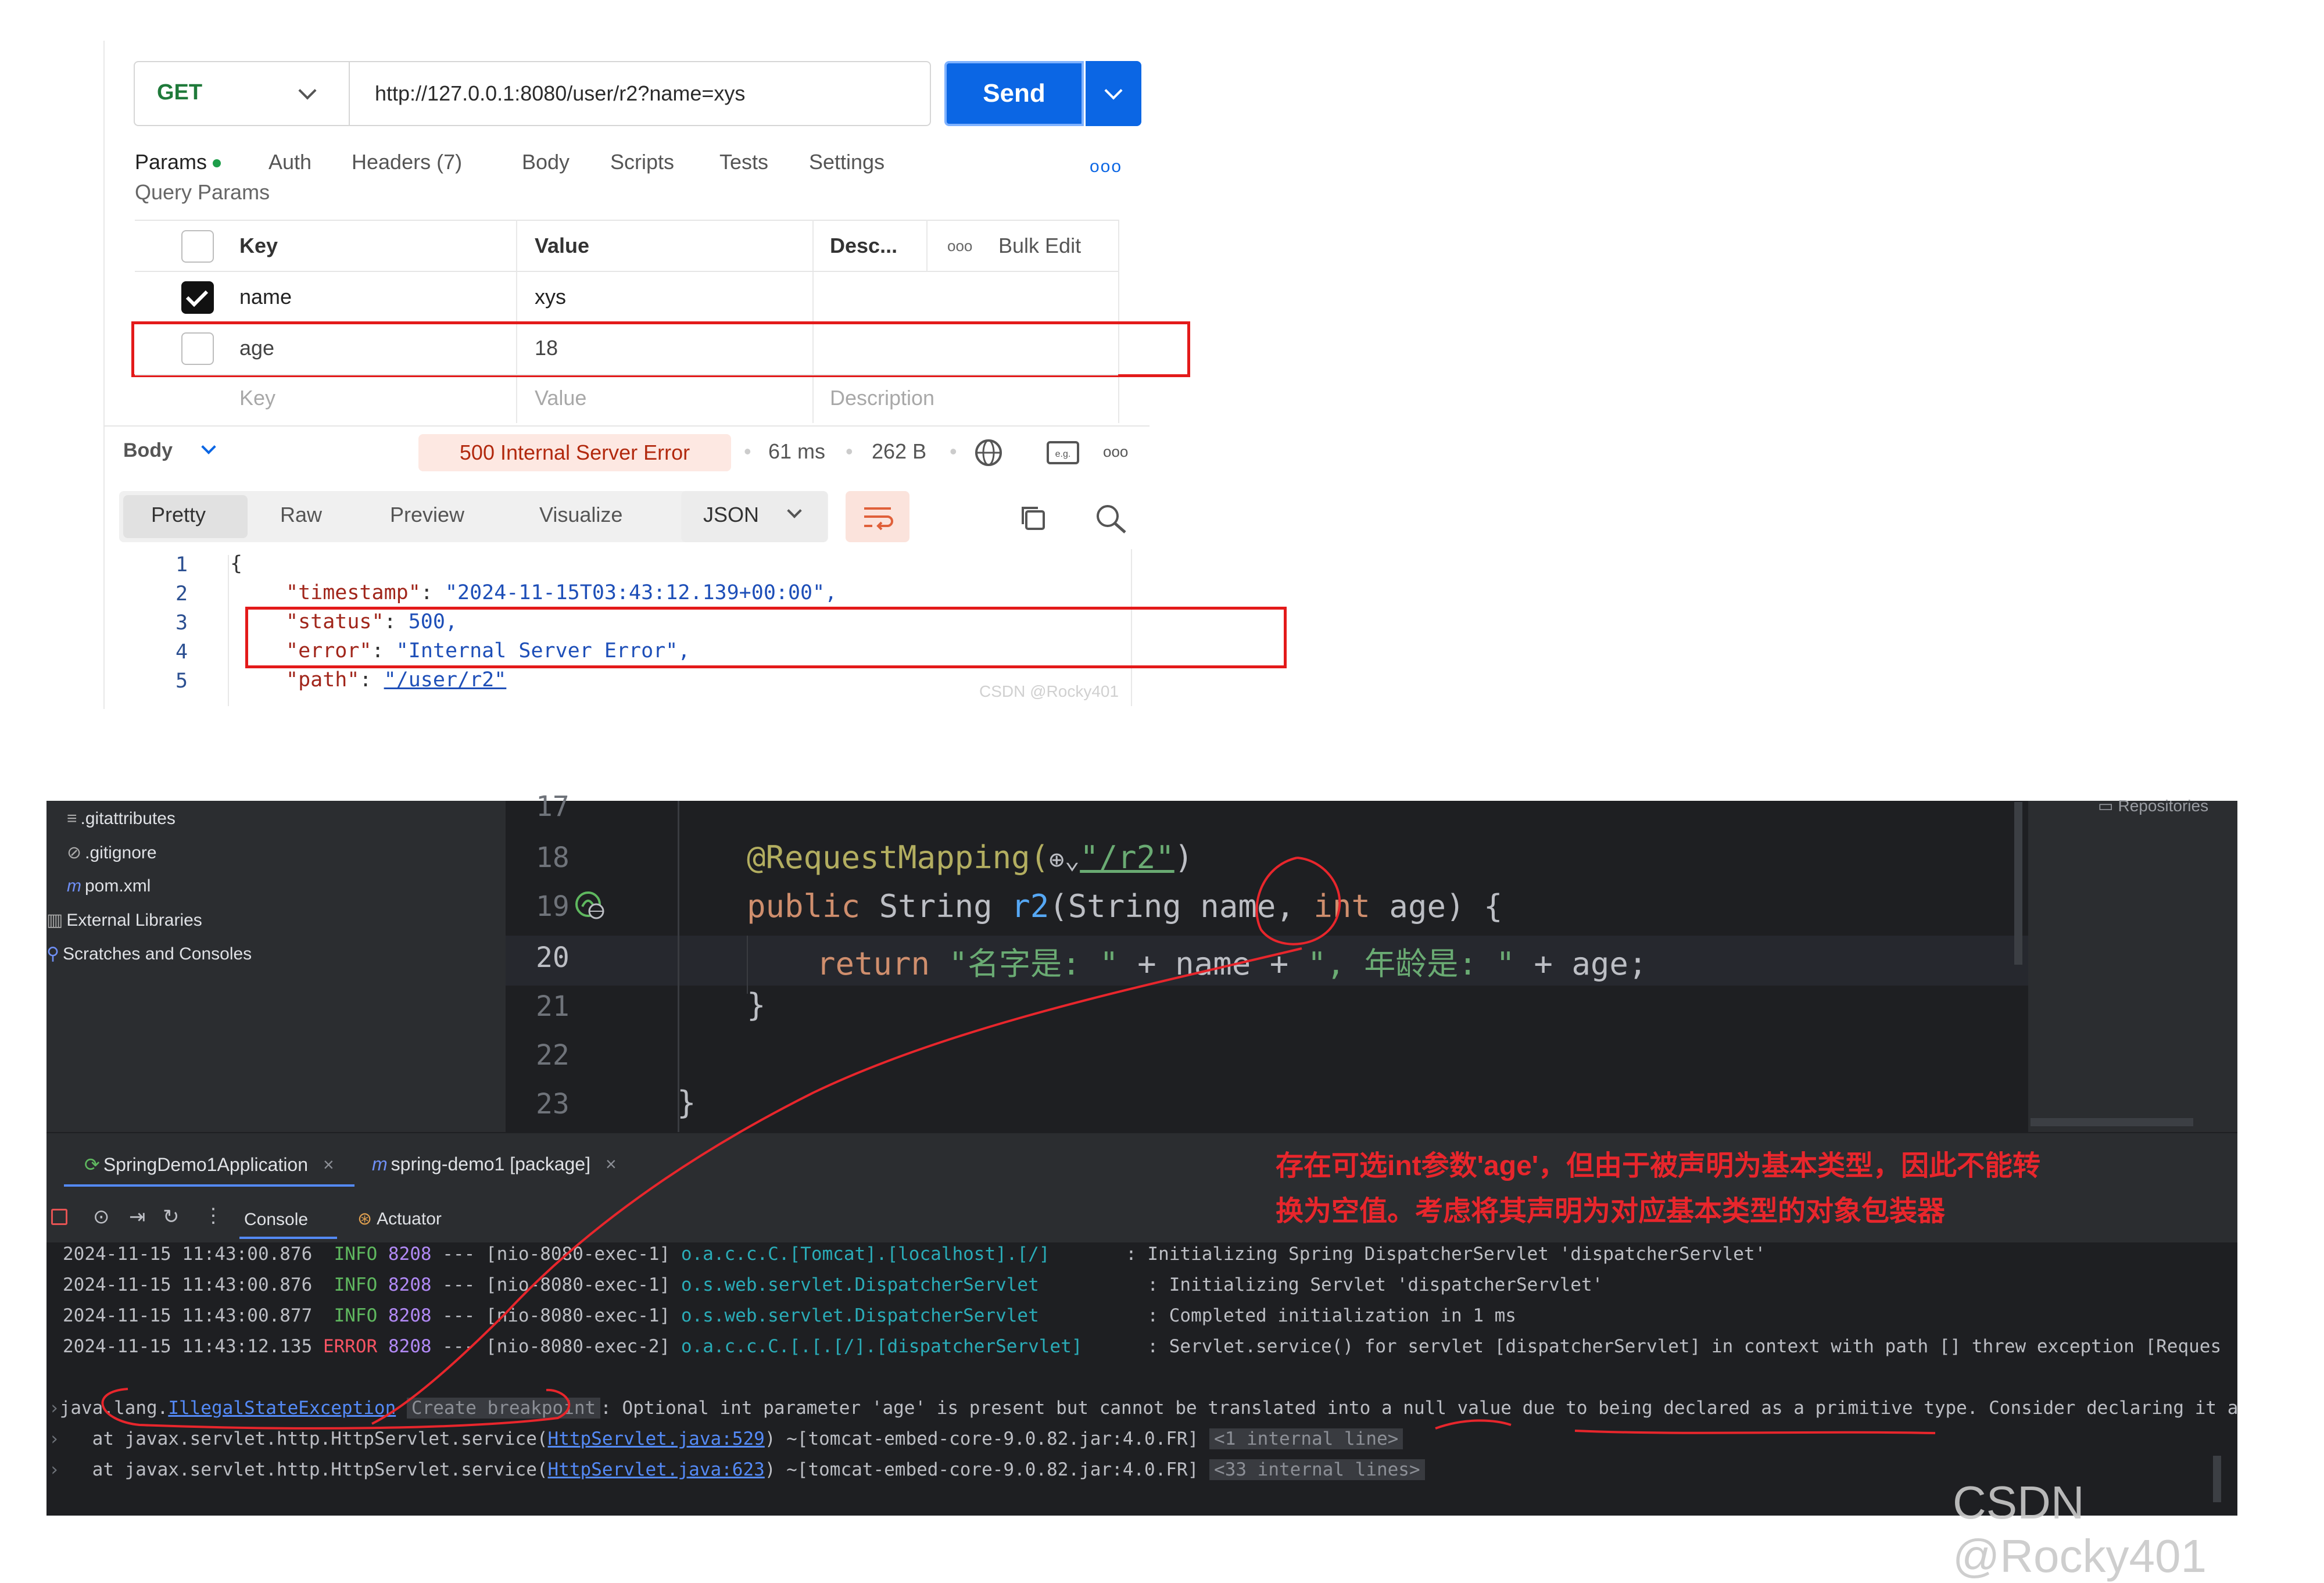 This screenshot has width=2324, height=1583. Describe the element at coordinates (1298, 901) in the screenshot. I see `circle-around-int` at that location.